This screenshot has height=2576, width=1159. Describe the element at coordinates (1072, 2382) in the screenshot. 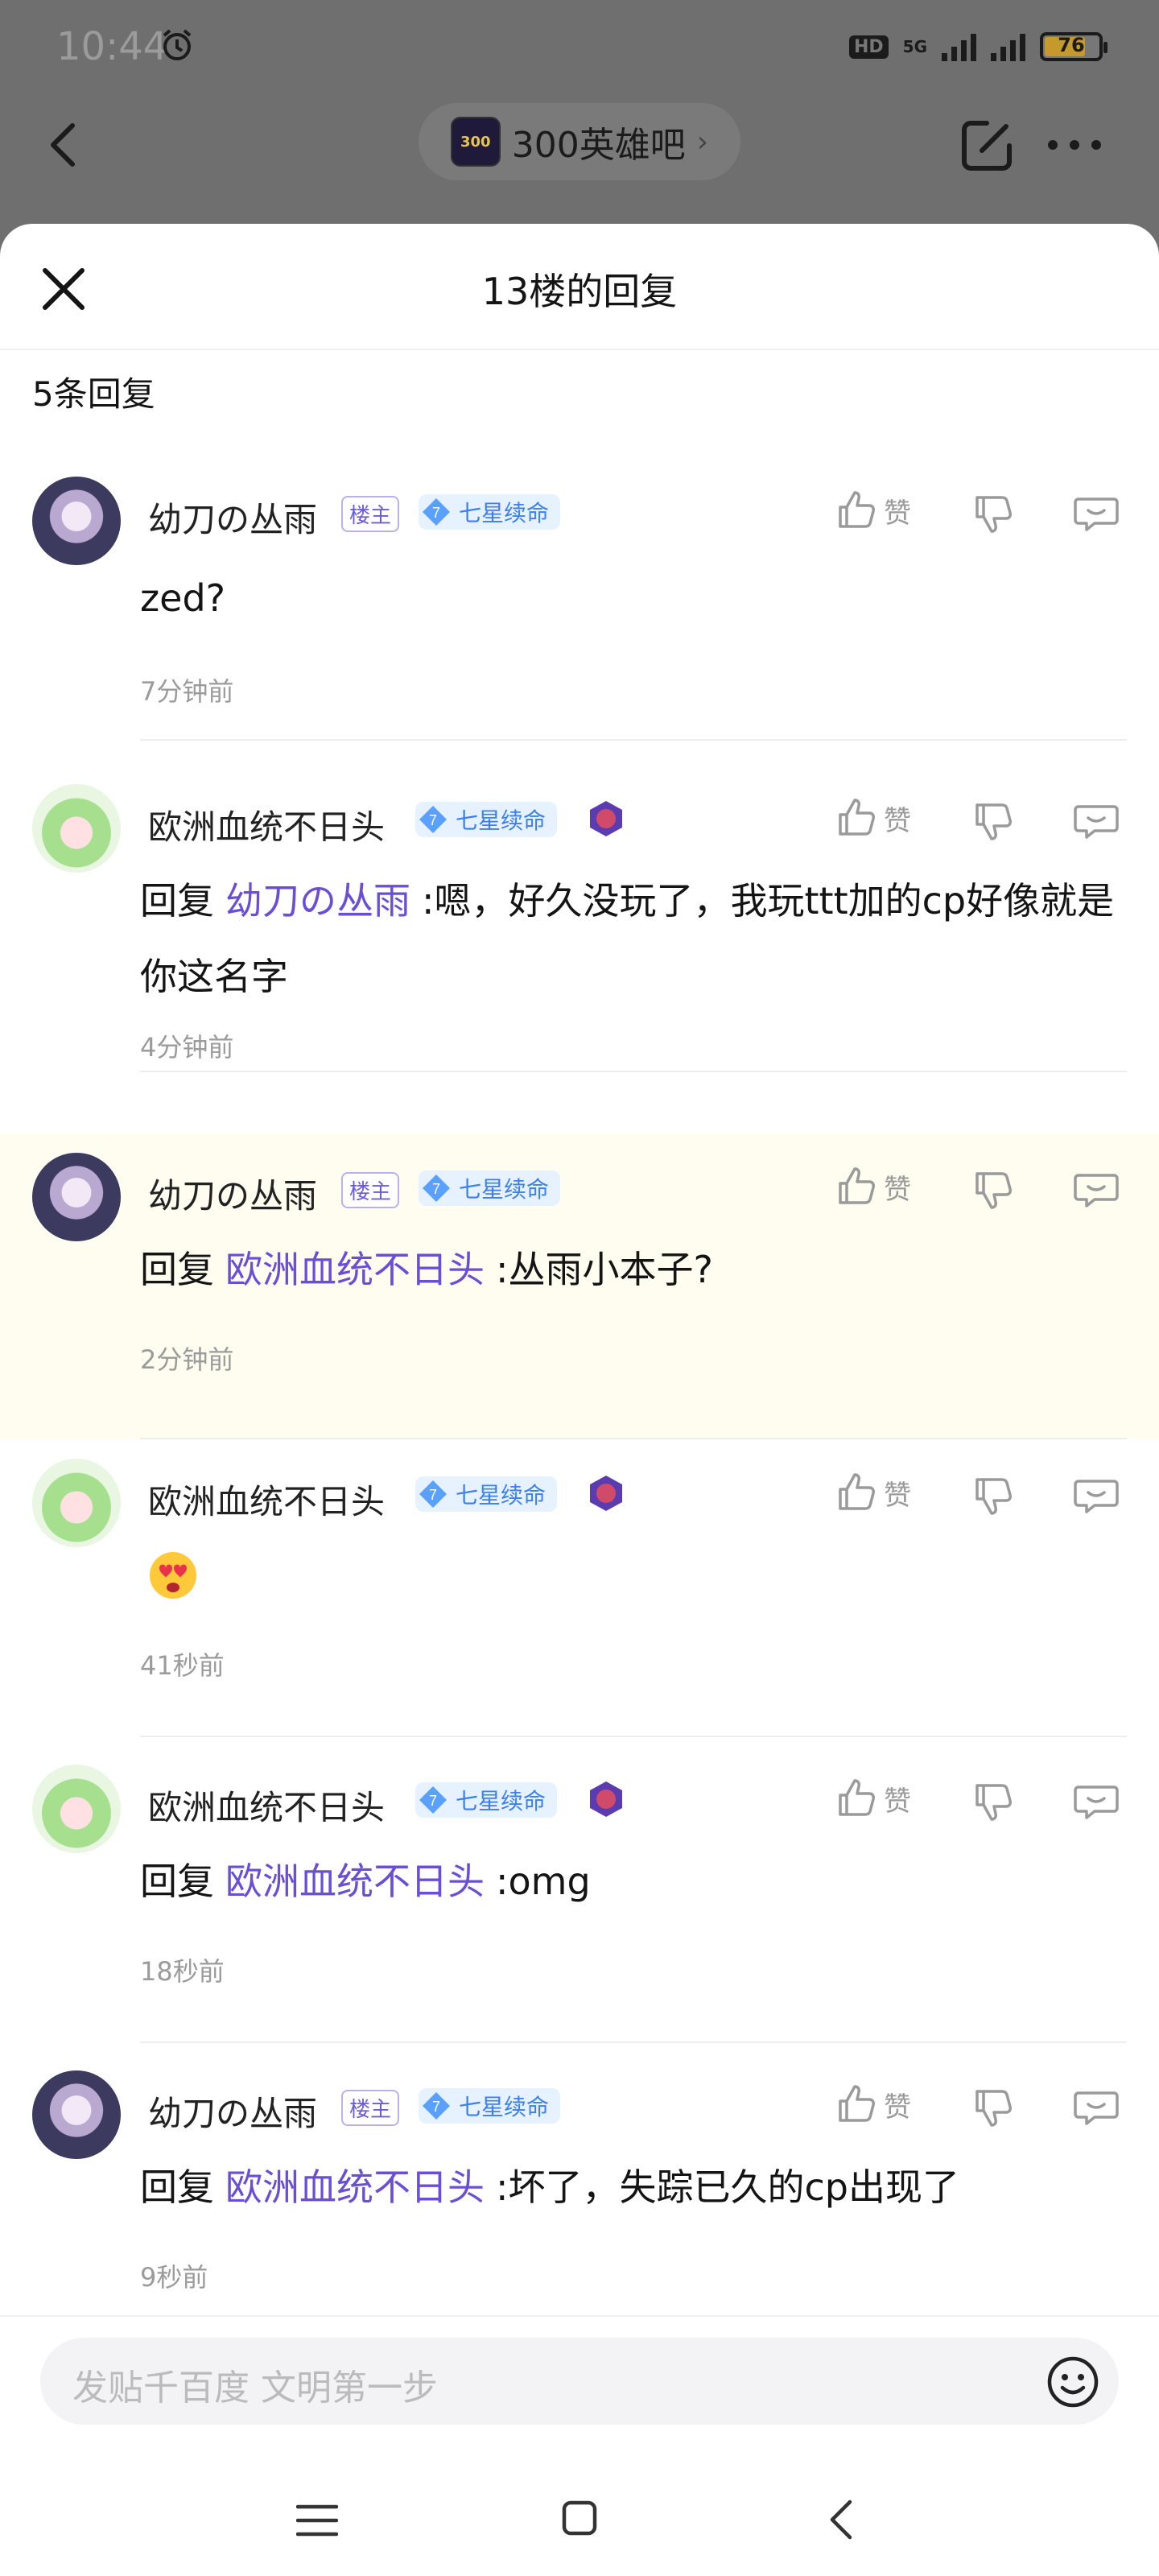

I see `emoji-icon` at that location.